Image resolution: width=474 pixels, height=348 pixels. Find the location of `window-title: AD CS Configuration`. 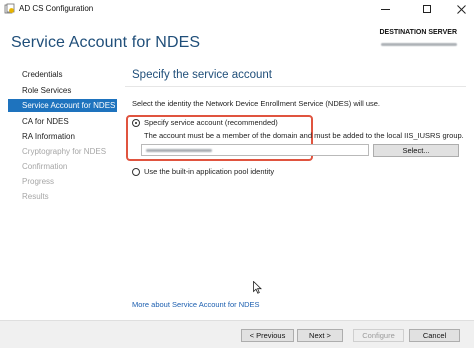

window-title: AD CS Configuration is located at coordinates (56, 8).